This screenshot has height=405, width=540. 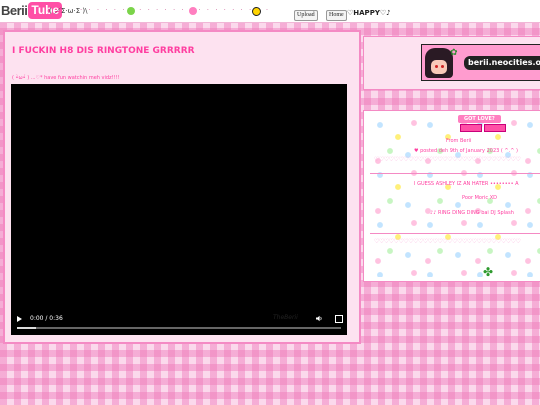 I want to click on four-leaf-clover-icon: ✤, so click(x=488, y=272).